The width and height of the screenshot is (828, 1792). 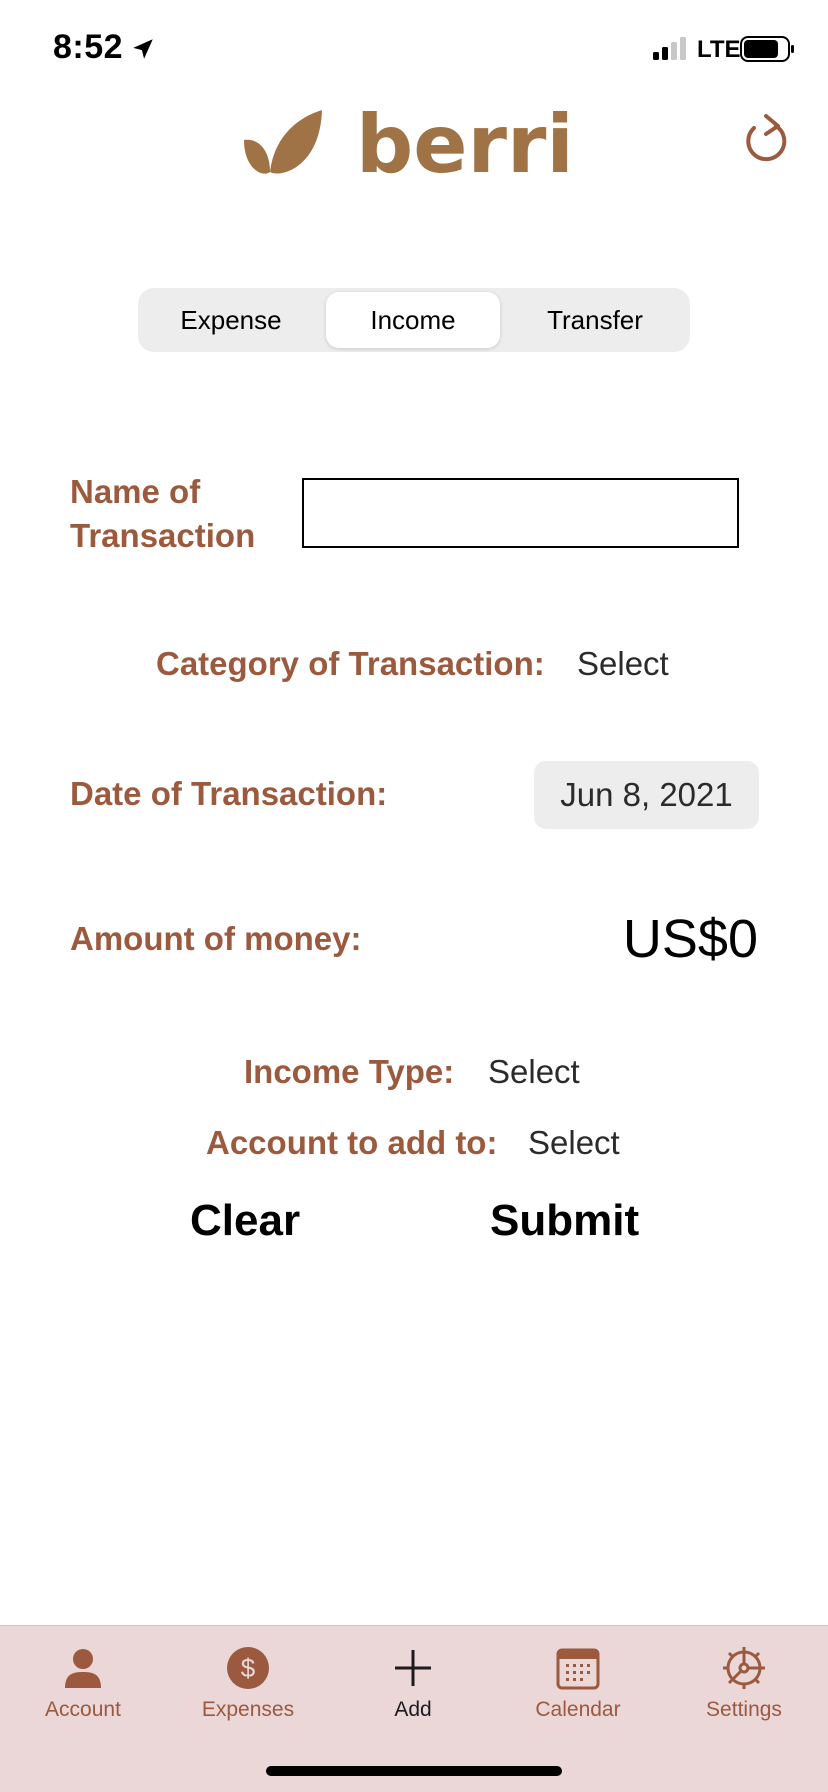 I want to click on tab-account: Account, so click(x=83, y=1696).